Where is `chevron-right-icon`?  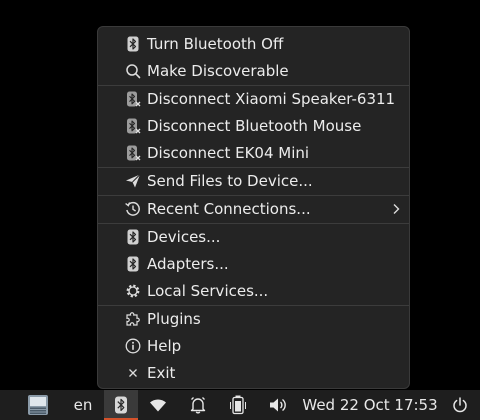
chevron-right-icon is located at coordinates (396, 208).